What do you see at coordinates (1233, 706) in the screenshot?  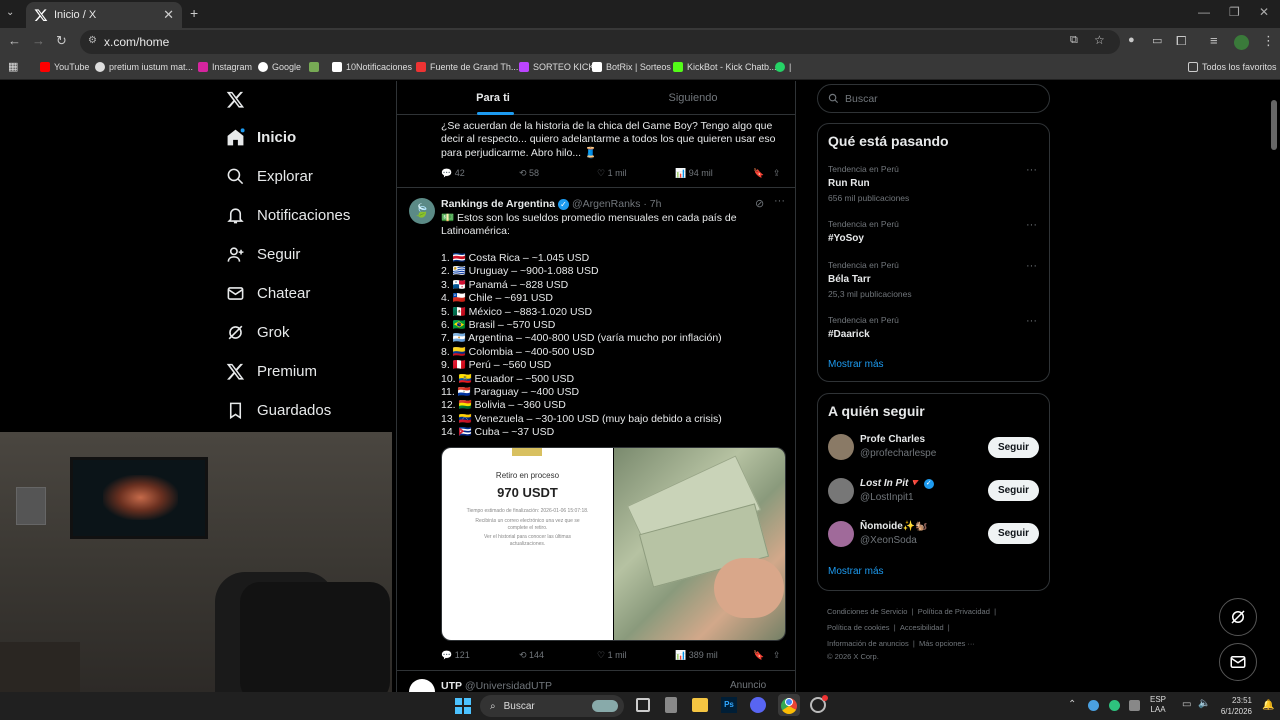 I see `clock: 23:51 6/1/2026` at bounding box center [1233, 706].